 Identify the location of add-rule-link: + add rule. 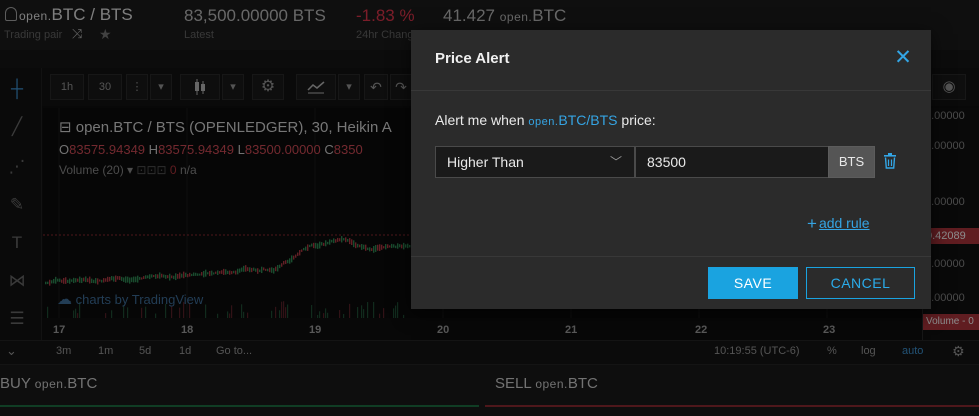
(838, 224).